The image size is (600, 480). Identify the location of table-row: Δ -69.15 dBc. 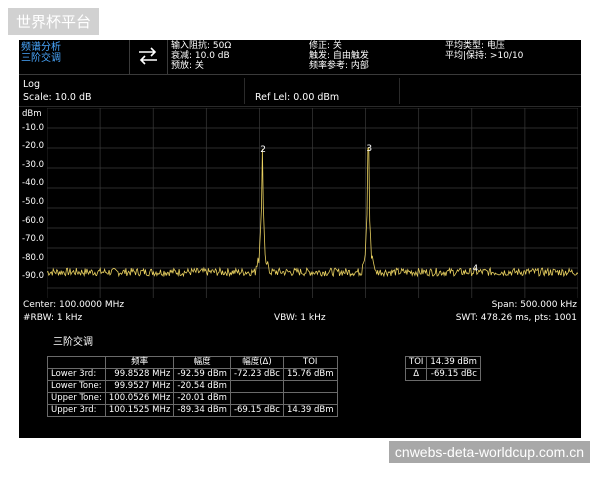
(442, 374).